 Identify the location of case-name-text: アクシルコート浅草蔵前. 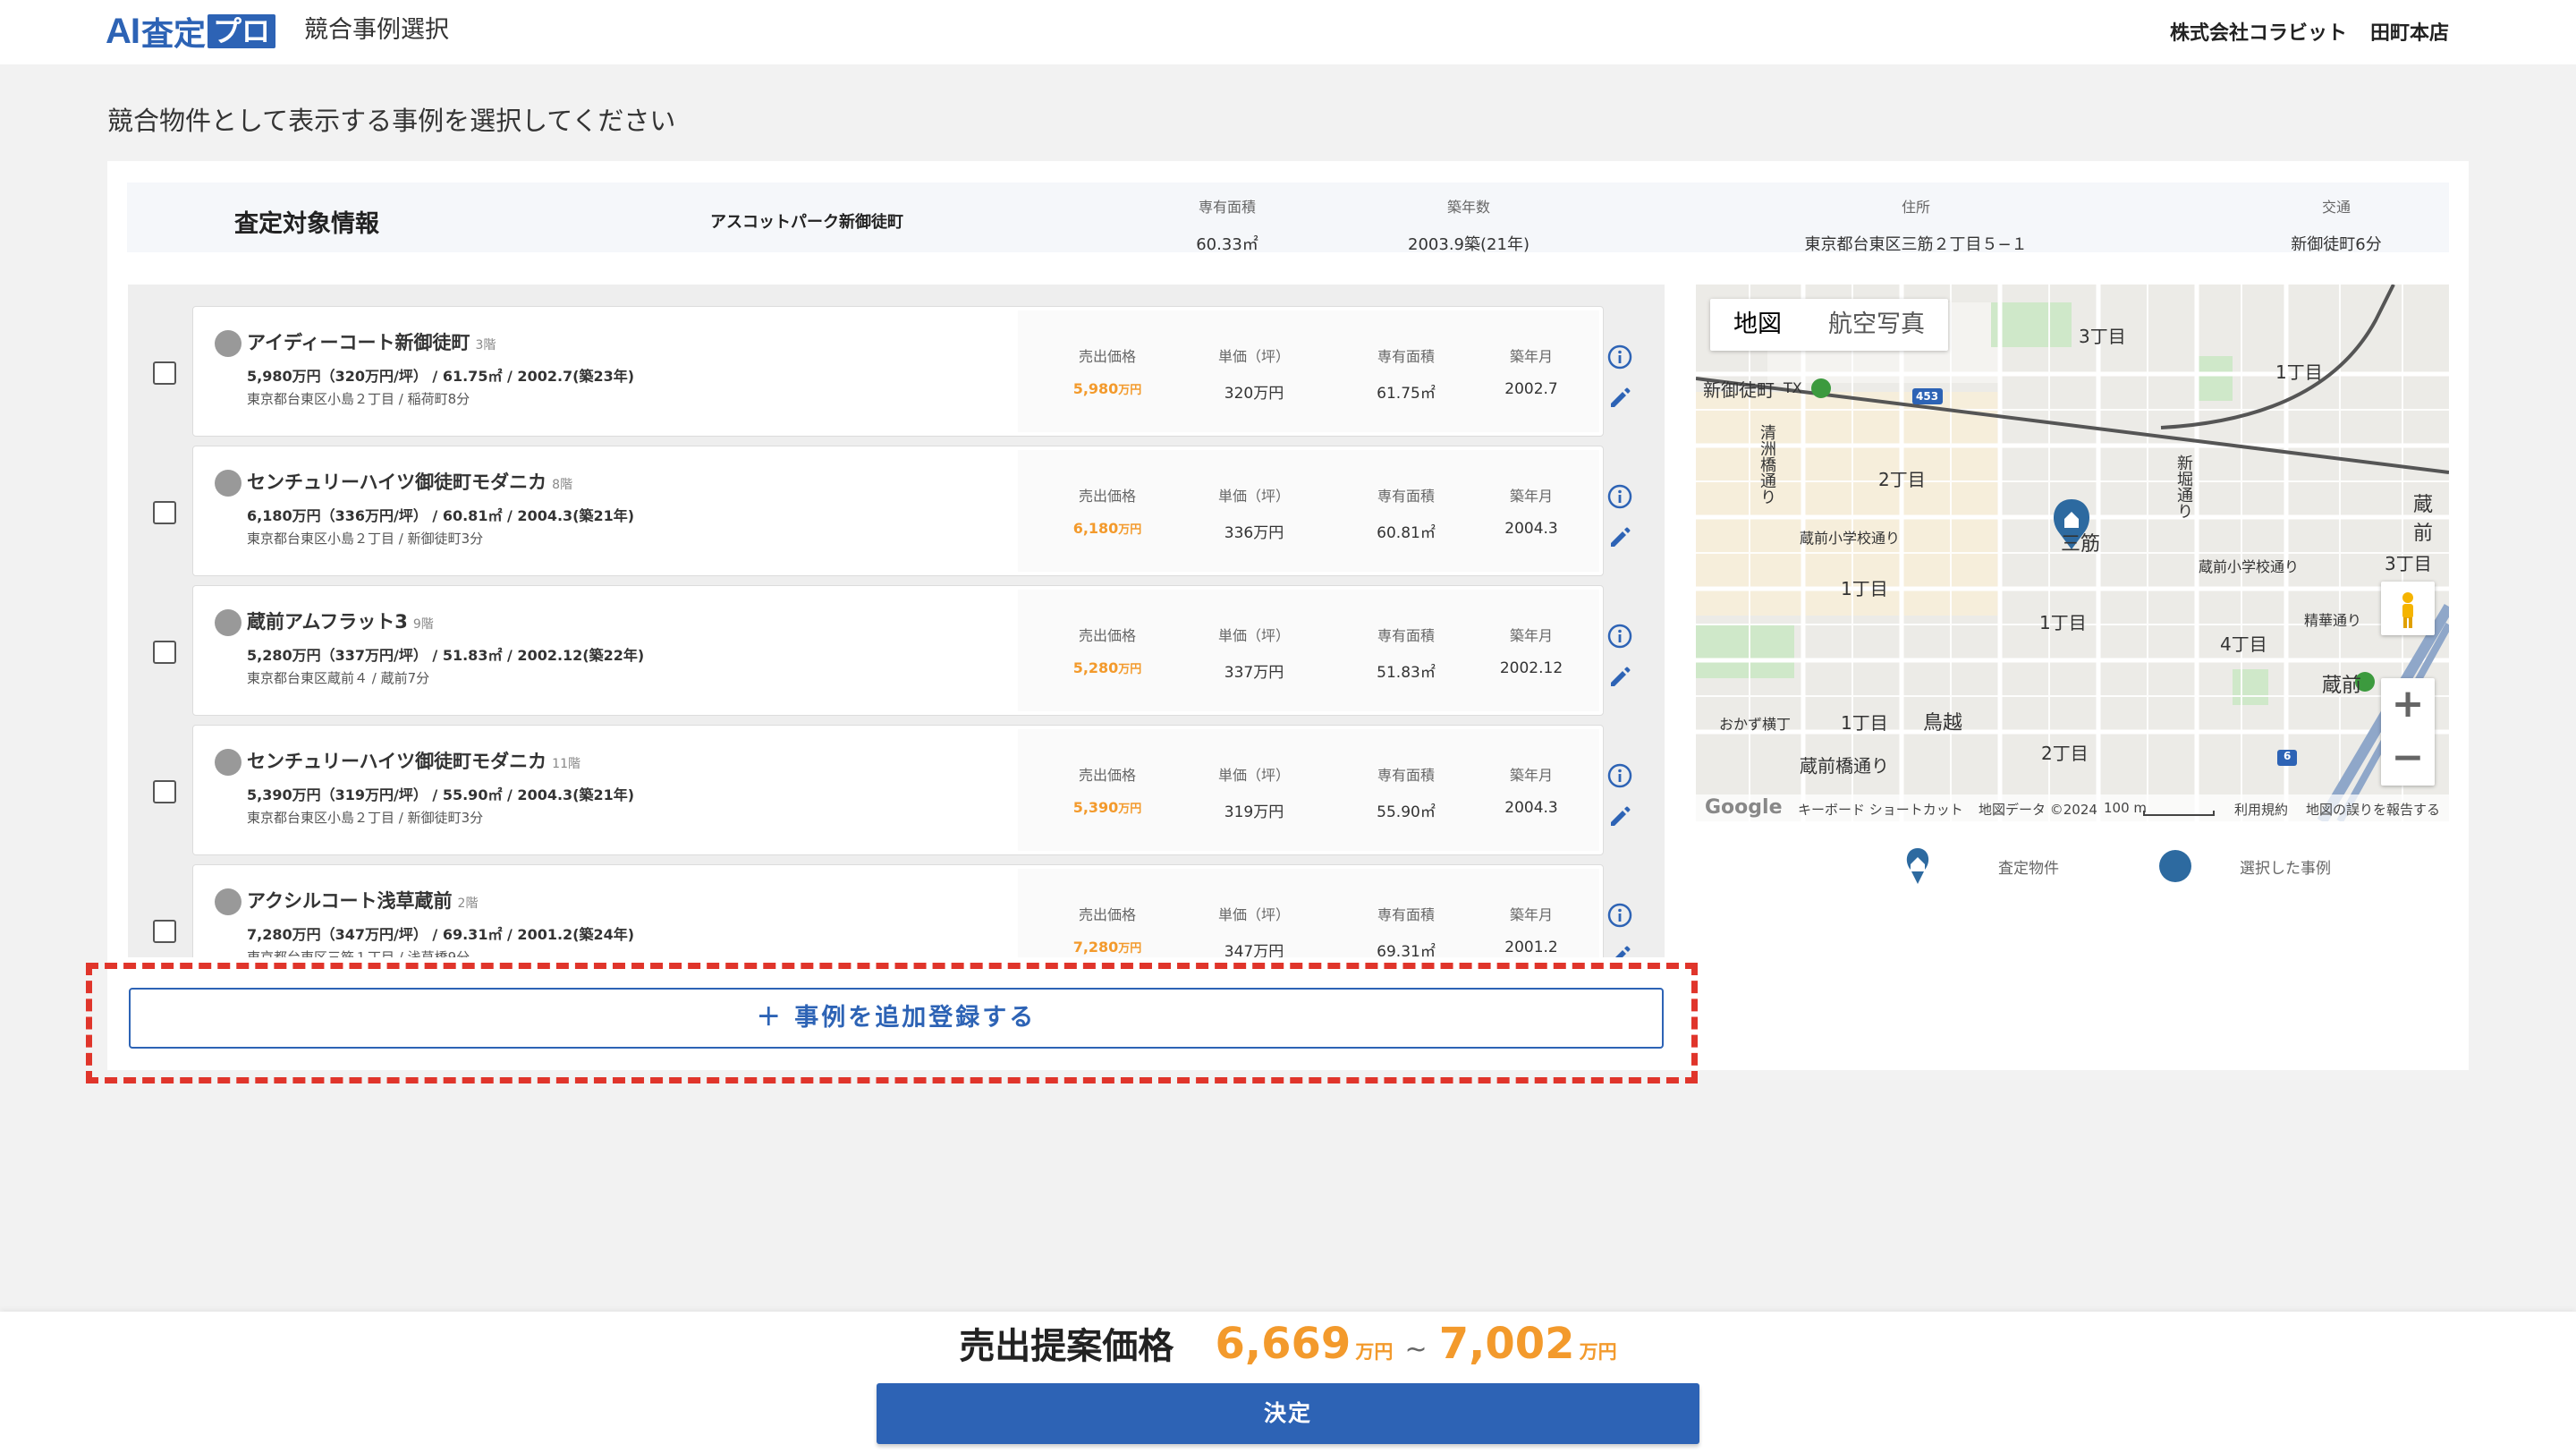
(350, 901).